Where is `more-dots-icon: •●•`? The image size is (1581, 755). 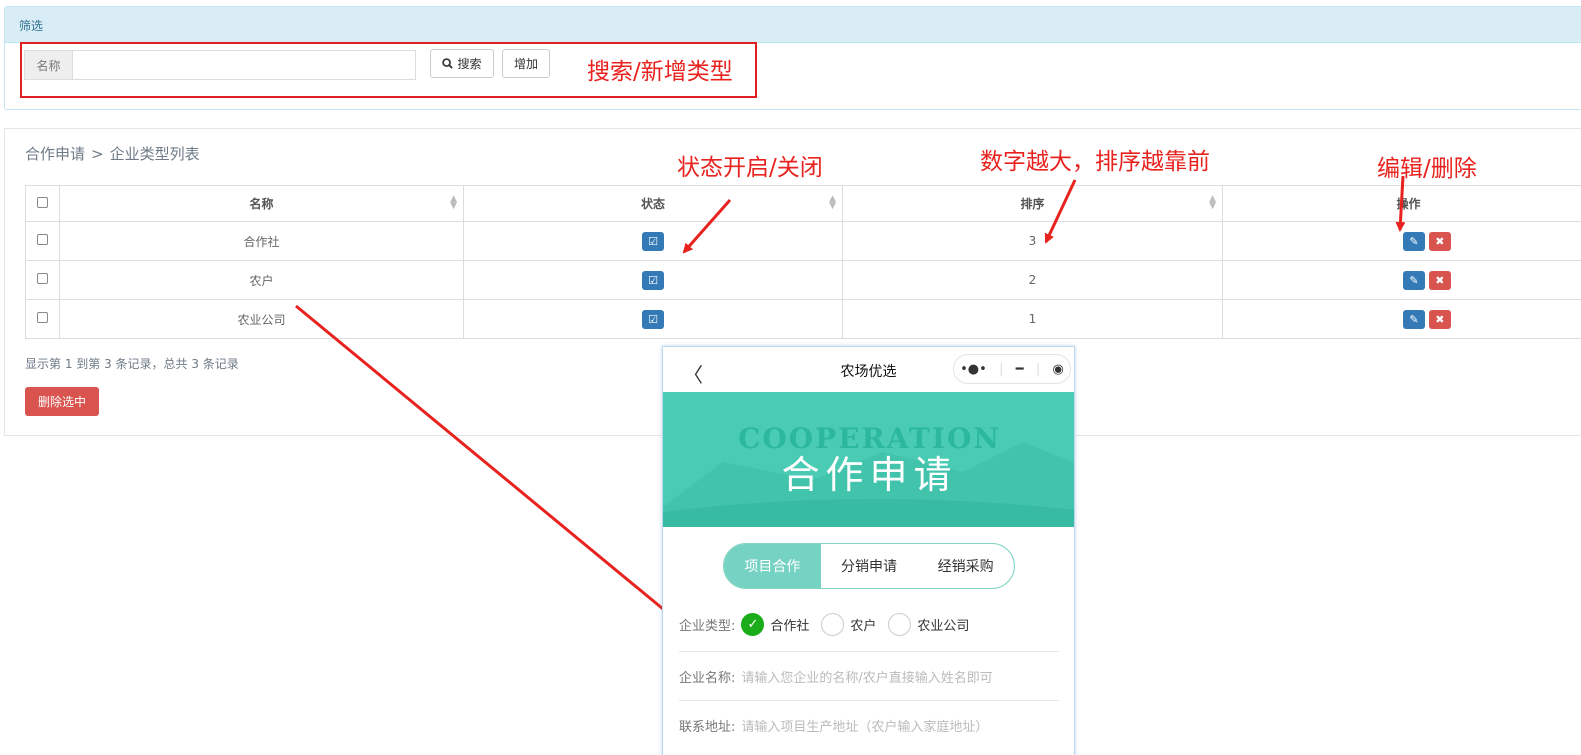 more-dots-icon: •●• is located at coordinates (973, 369).